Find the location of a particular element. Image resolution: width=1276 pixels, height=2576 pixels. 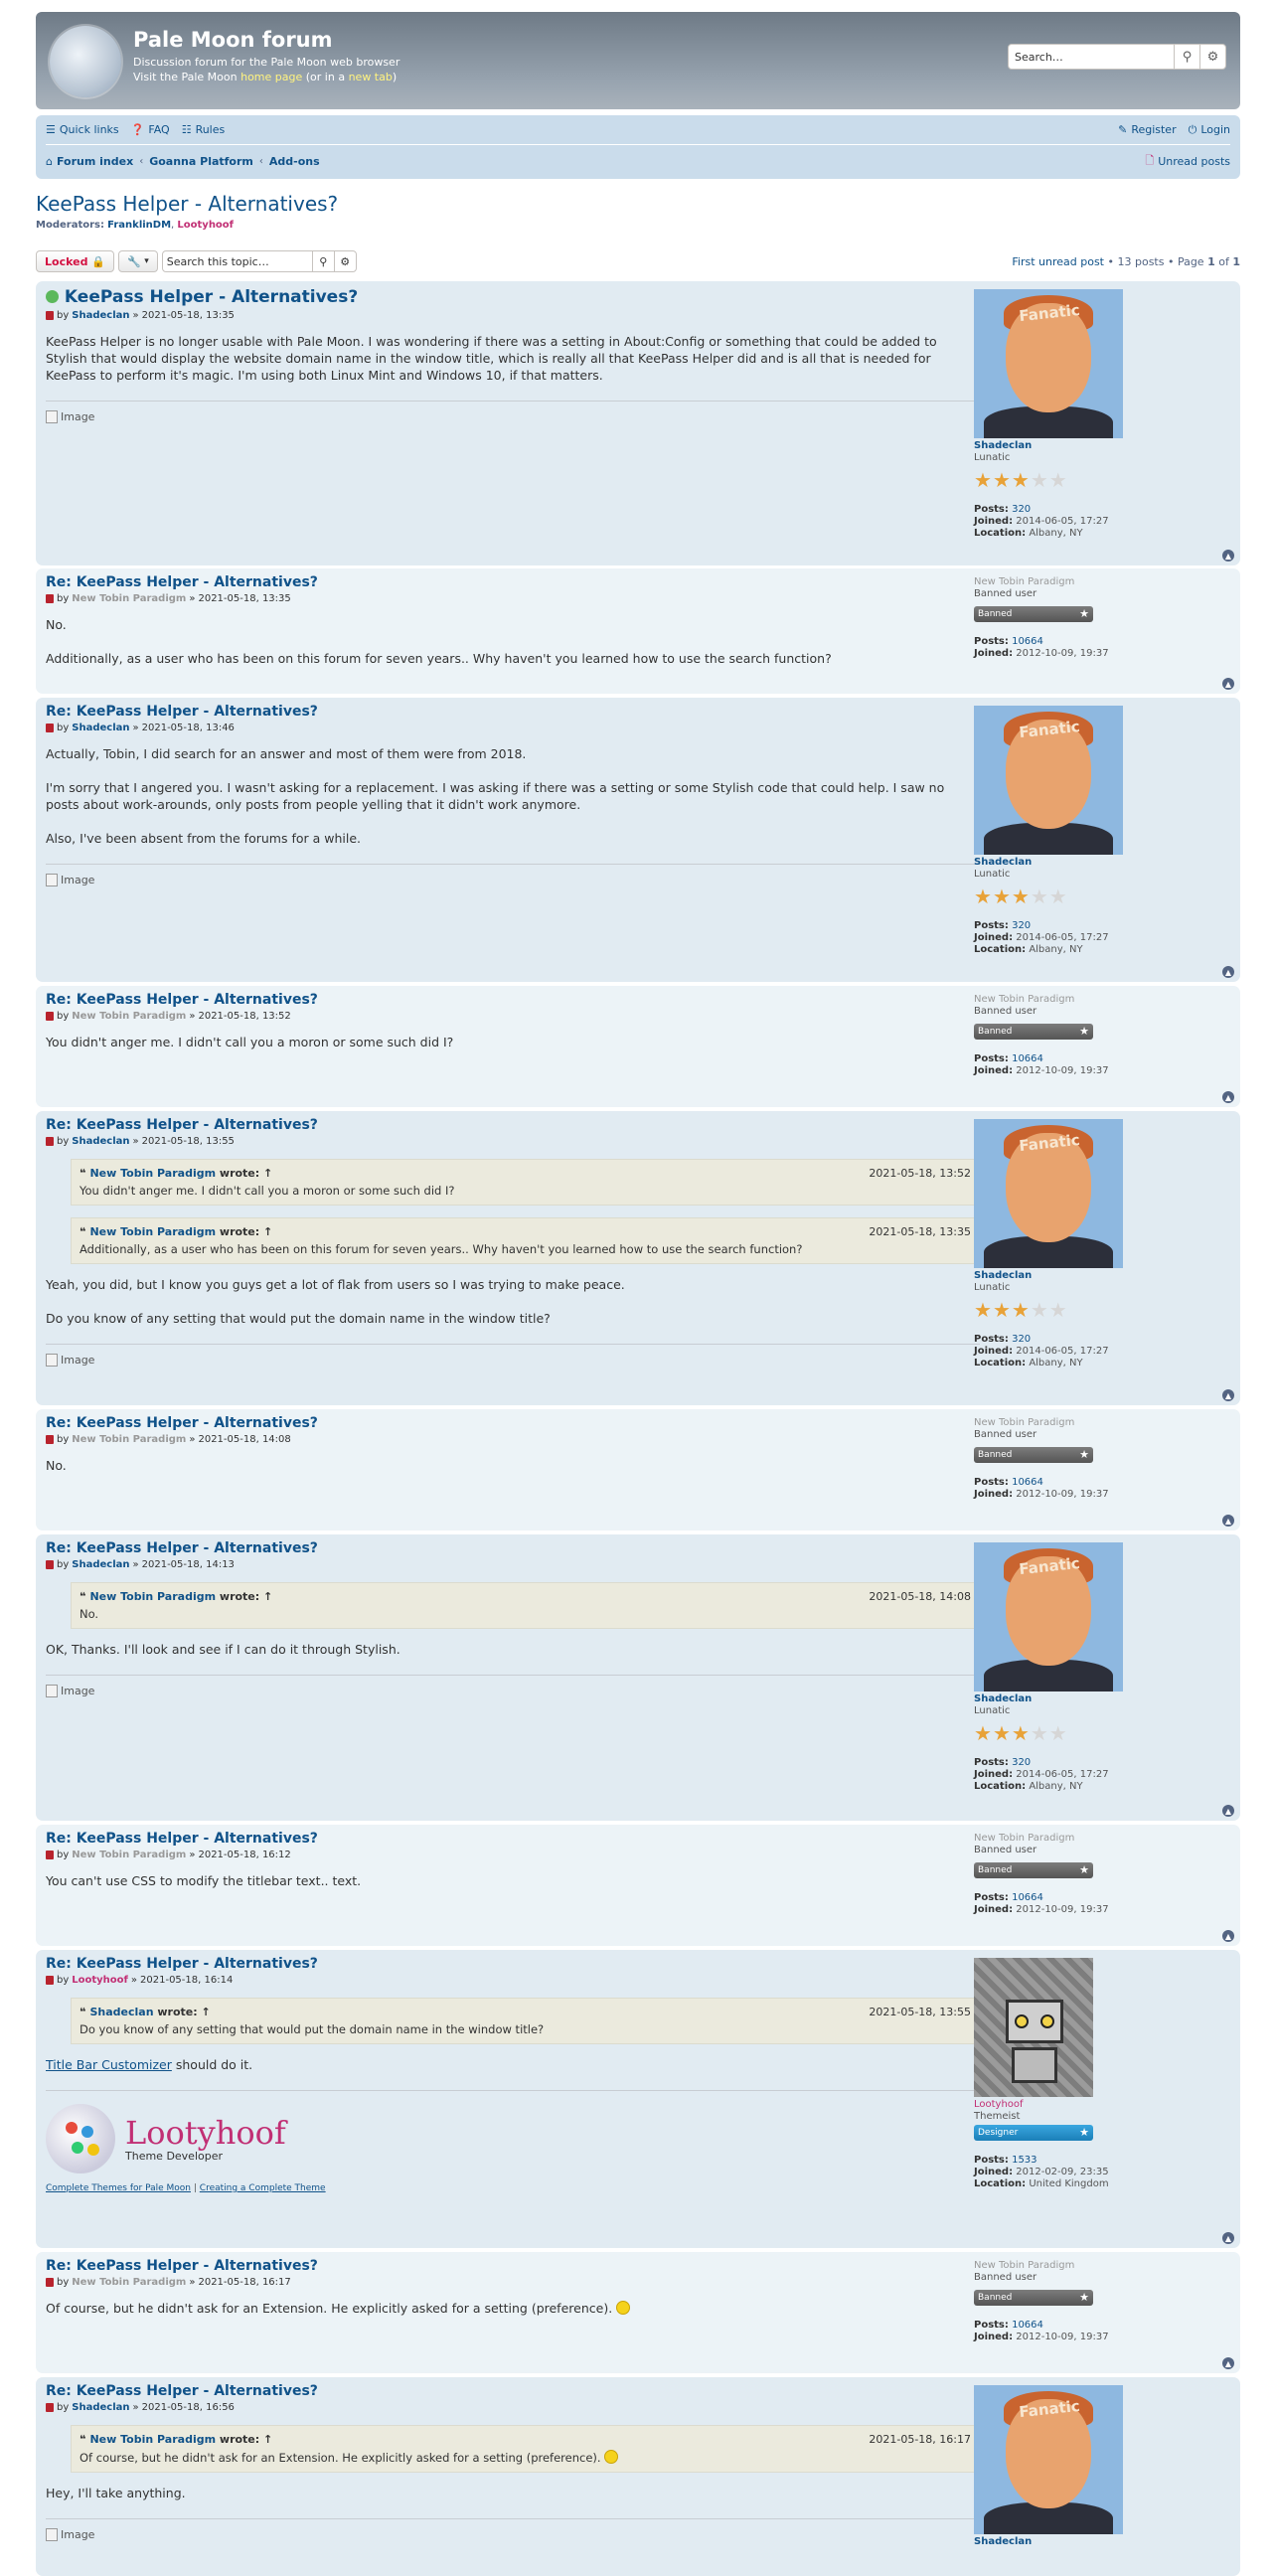

site-title: Pale Moon forum is located at coordinates (233, 40).